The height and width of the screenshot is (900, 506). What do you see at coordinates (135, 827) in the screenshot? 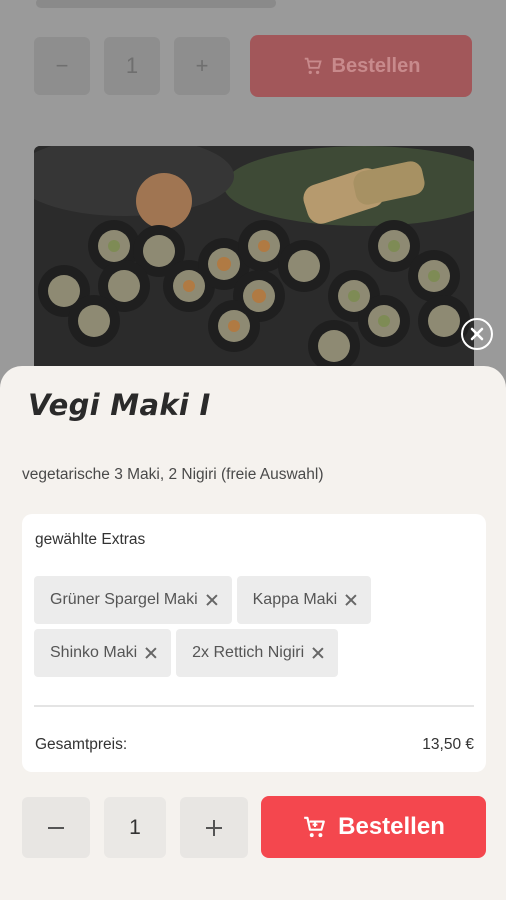
I see `quantity-value: 1` at bounding box center [135, 827].